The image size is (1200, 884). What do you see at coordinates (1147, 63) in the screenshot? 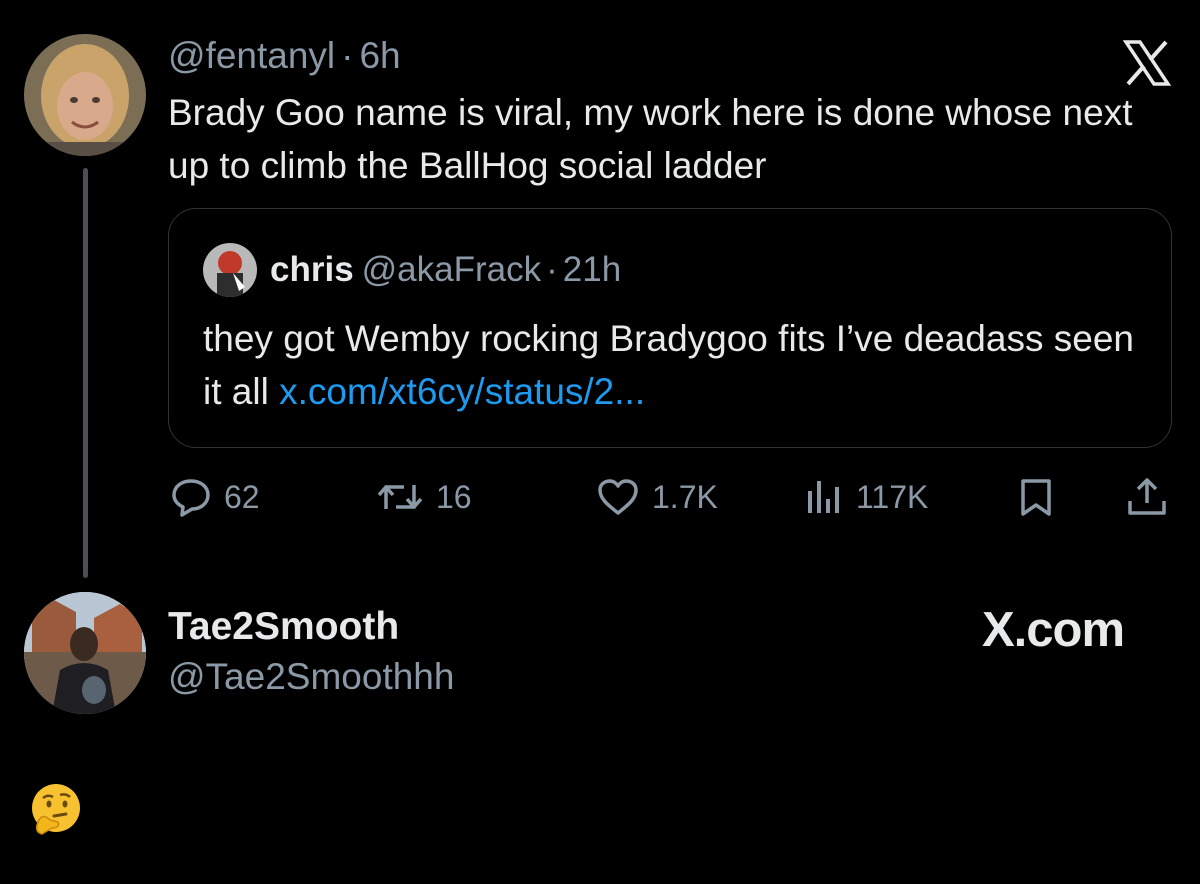
I see `x-logo-icon` at bounding box center [1147, 63].